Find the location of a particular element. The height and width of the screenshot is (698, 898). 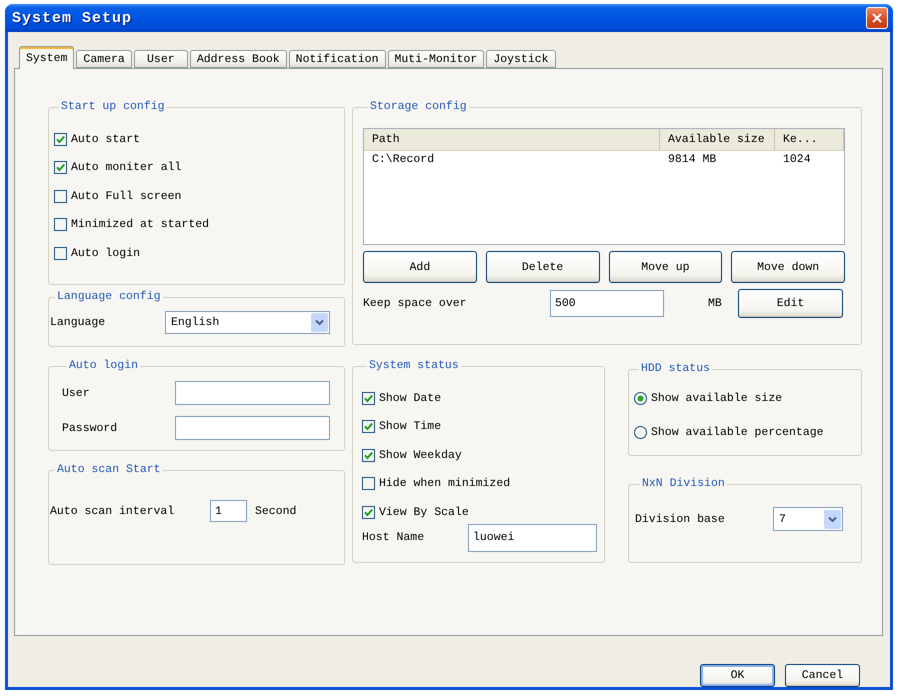

checkbox-label: Hide when minimized is located at coordinates (444, 483).